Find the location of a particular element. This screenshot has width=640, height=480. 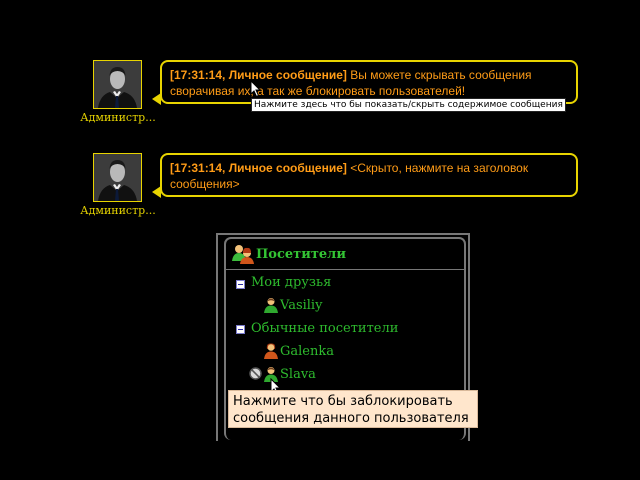

user-item: Galenka is located at coordinates (307, 351).